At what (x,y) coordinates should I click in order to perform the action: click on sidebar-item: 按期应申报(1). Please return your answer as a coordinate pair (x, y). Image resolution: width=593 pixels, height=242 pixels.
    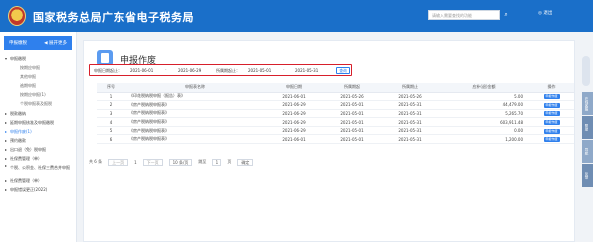
    Looking at the image, I should click on (38, 94).